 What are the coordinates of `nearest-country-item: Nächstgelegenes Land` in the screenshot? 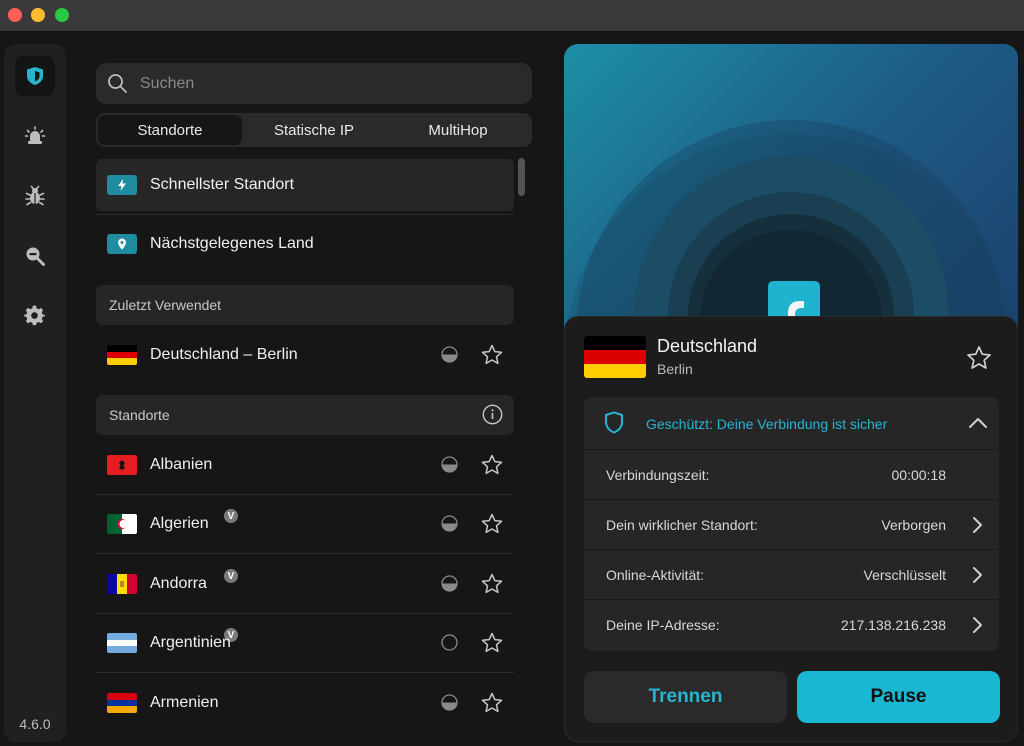 It's located at (305, 244).